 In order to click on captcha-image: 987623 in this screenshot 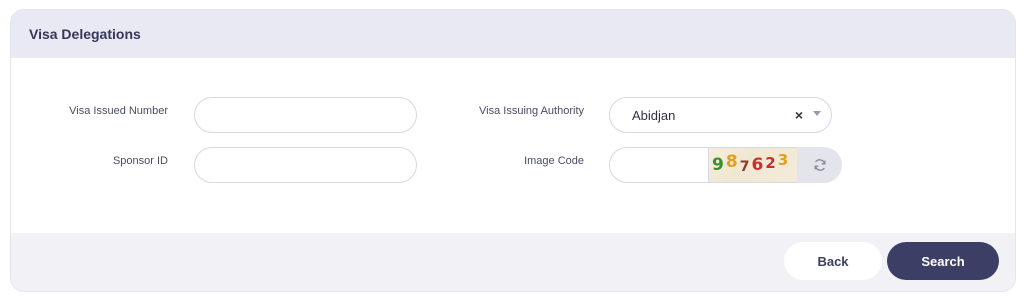, I will do `click(753, 165)`.